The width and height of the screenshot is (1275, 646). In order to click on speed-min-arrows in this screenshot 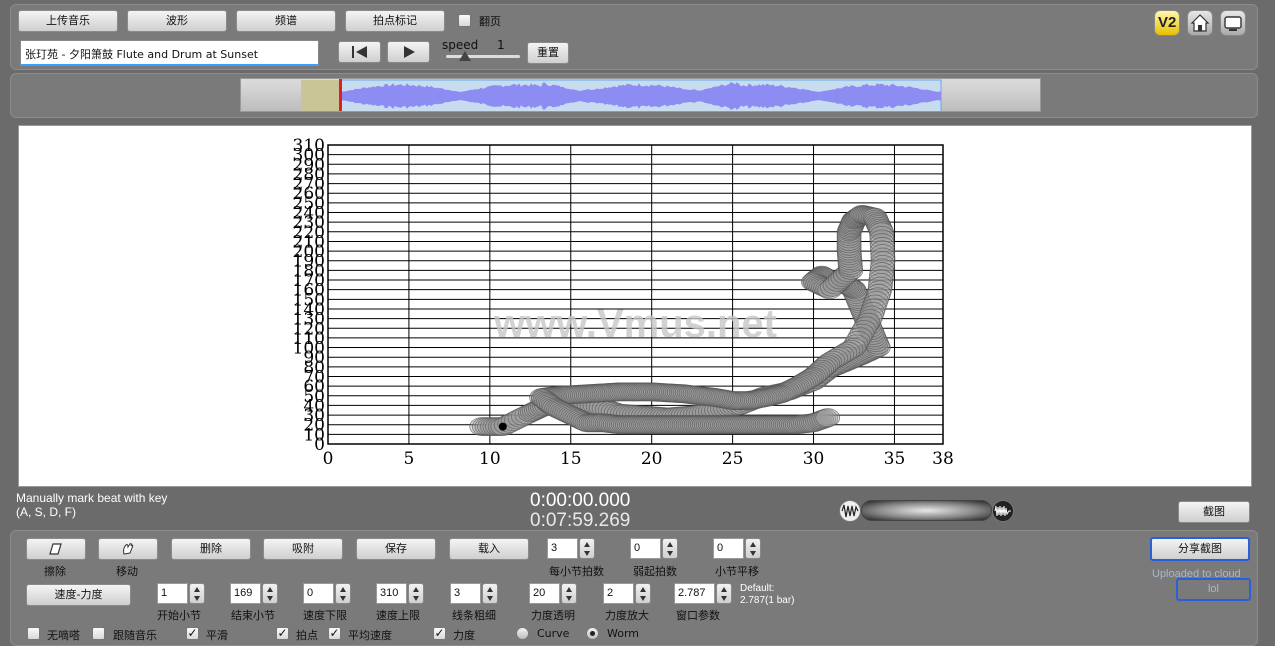, I will do `click(343, 593)`.